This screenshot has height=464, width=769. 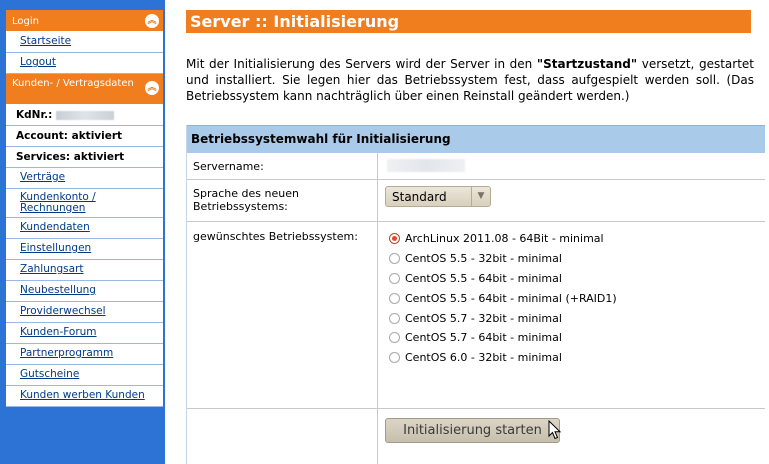 I want to click on nav-startseite: Startseite, so click(x=84, y=42).